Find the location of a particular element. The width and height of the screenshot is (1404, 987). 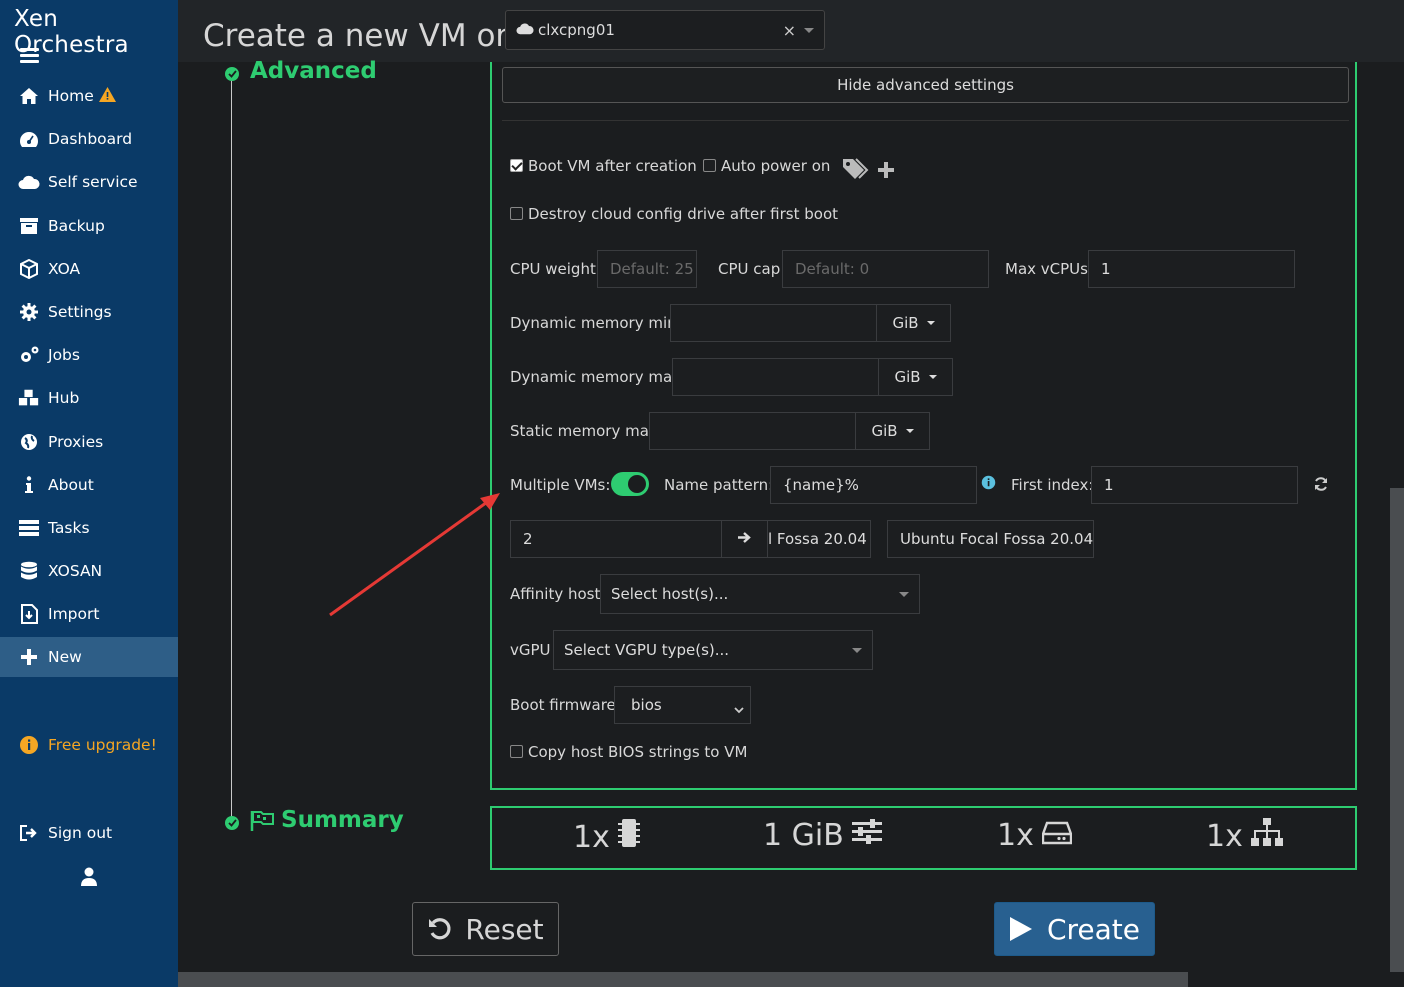

user-icon is located at coordinates (89, 879).